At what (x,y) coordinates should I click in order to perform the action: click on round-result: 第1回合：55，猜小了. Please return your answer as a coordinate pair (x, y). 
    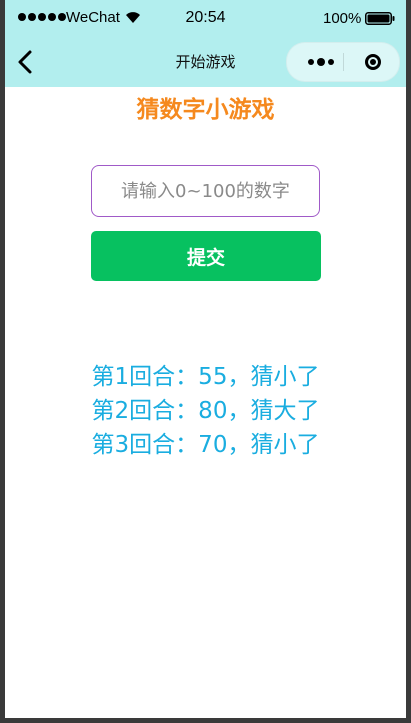
    Looking at the image, I should click on (205, 377).